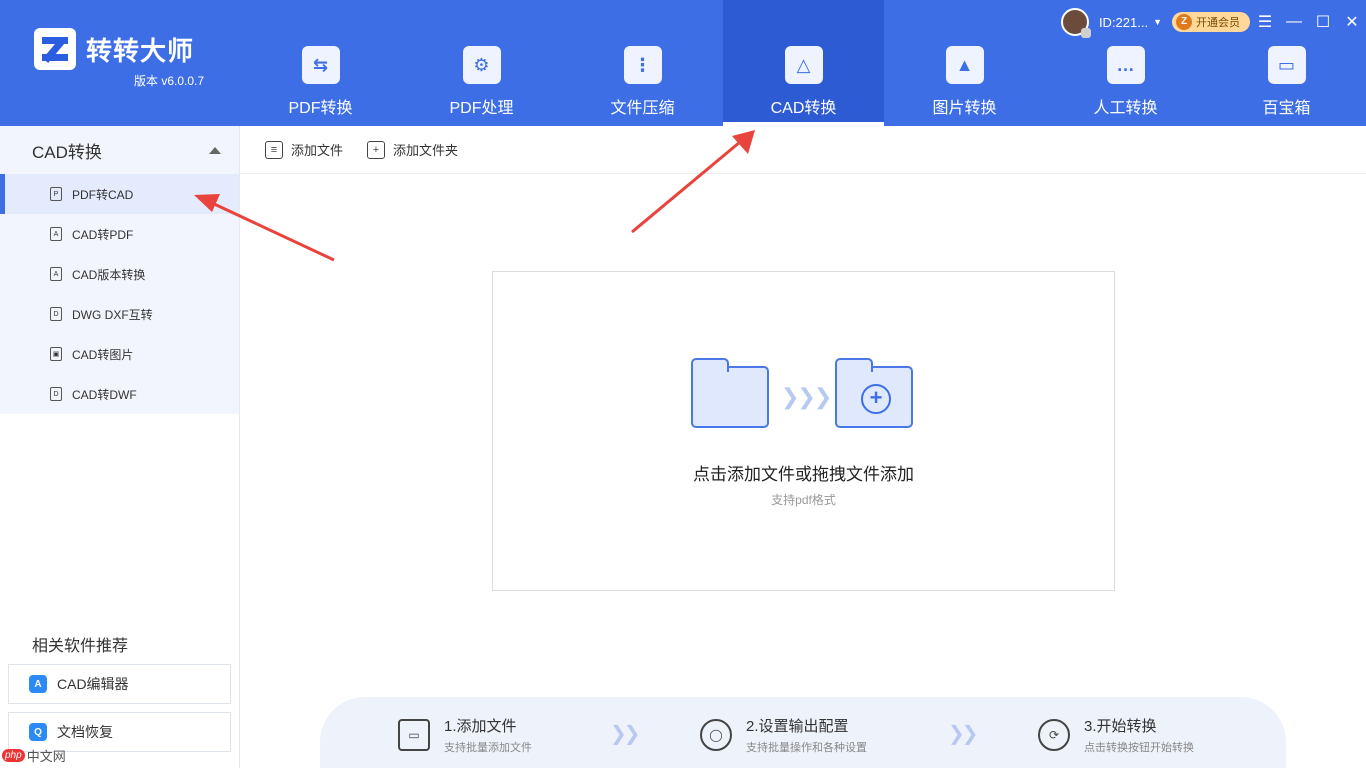 The height and width of the screenshot is (768, 1366). I want to click on nav-label: 文件压缩, so click(642, 108).